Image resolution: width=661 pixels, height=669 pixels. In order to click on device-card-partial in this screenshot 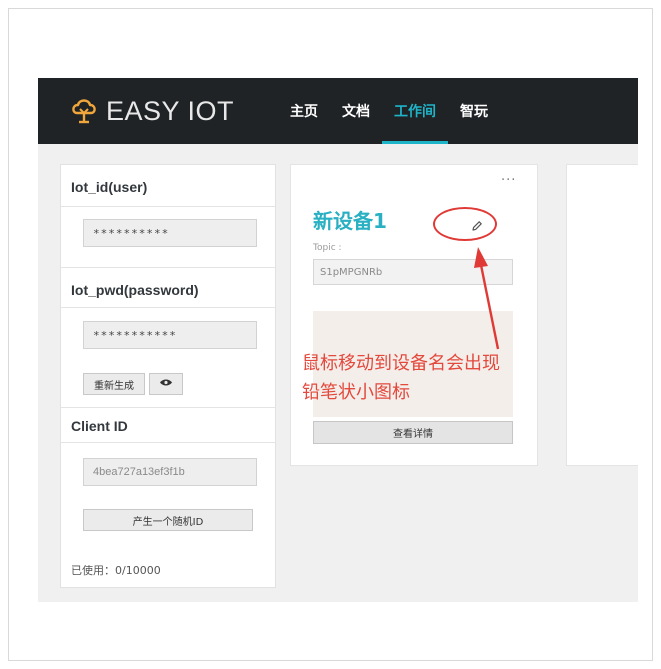, I will do `click(602, 315)`.